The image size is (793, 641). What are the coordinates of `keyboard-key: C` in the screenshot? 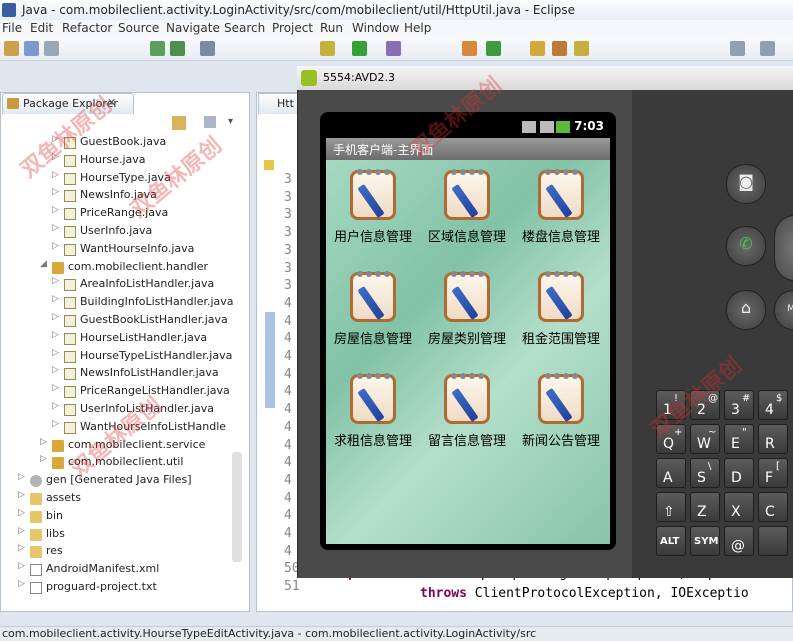 It's located at (773, 507).